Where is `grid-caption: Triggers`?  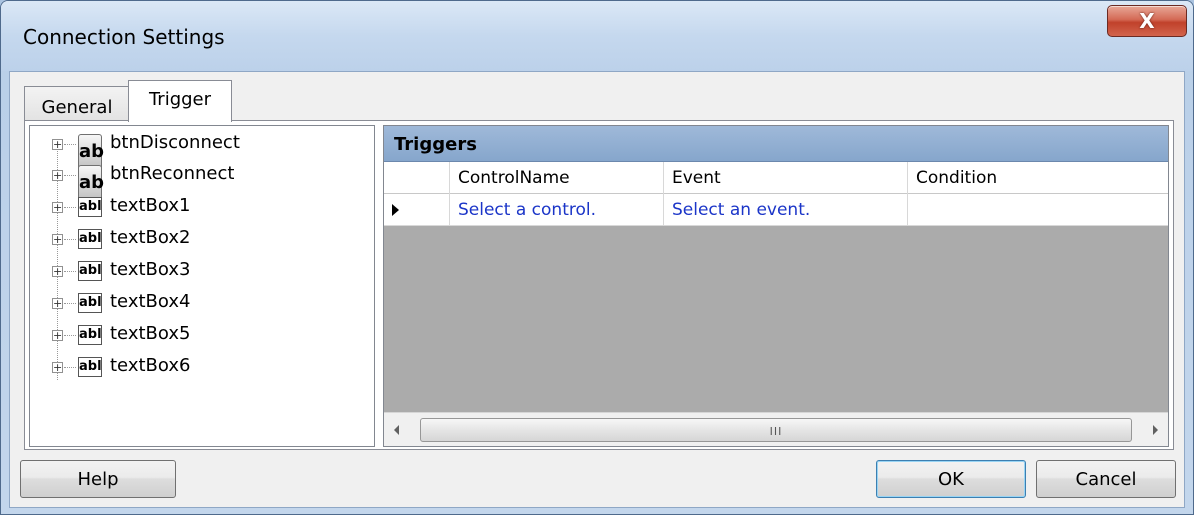 grid-caption: Triggers is located at coordinates (776, 144).